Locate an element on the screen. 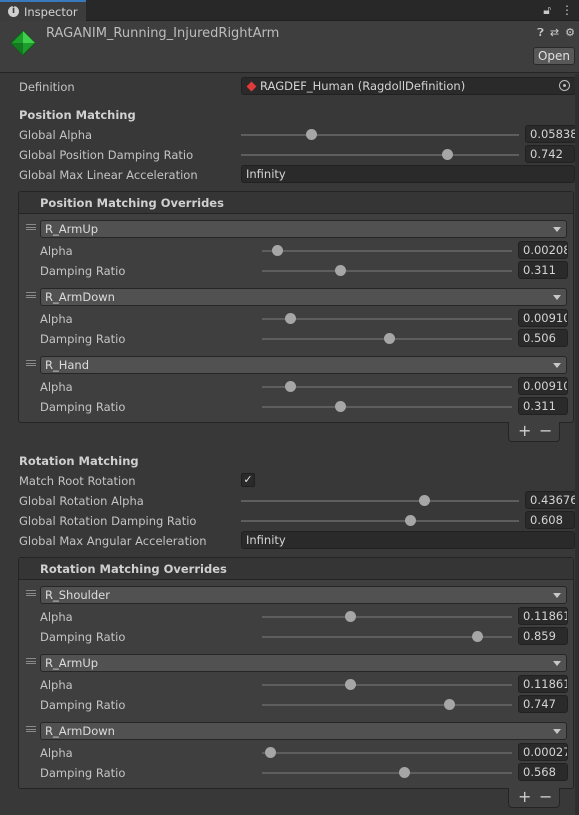  alpha-field: 0.00027 is located at coordinates (543, 752).